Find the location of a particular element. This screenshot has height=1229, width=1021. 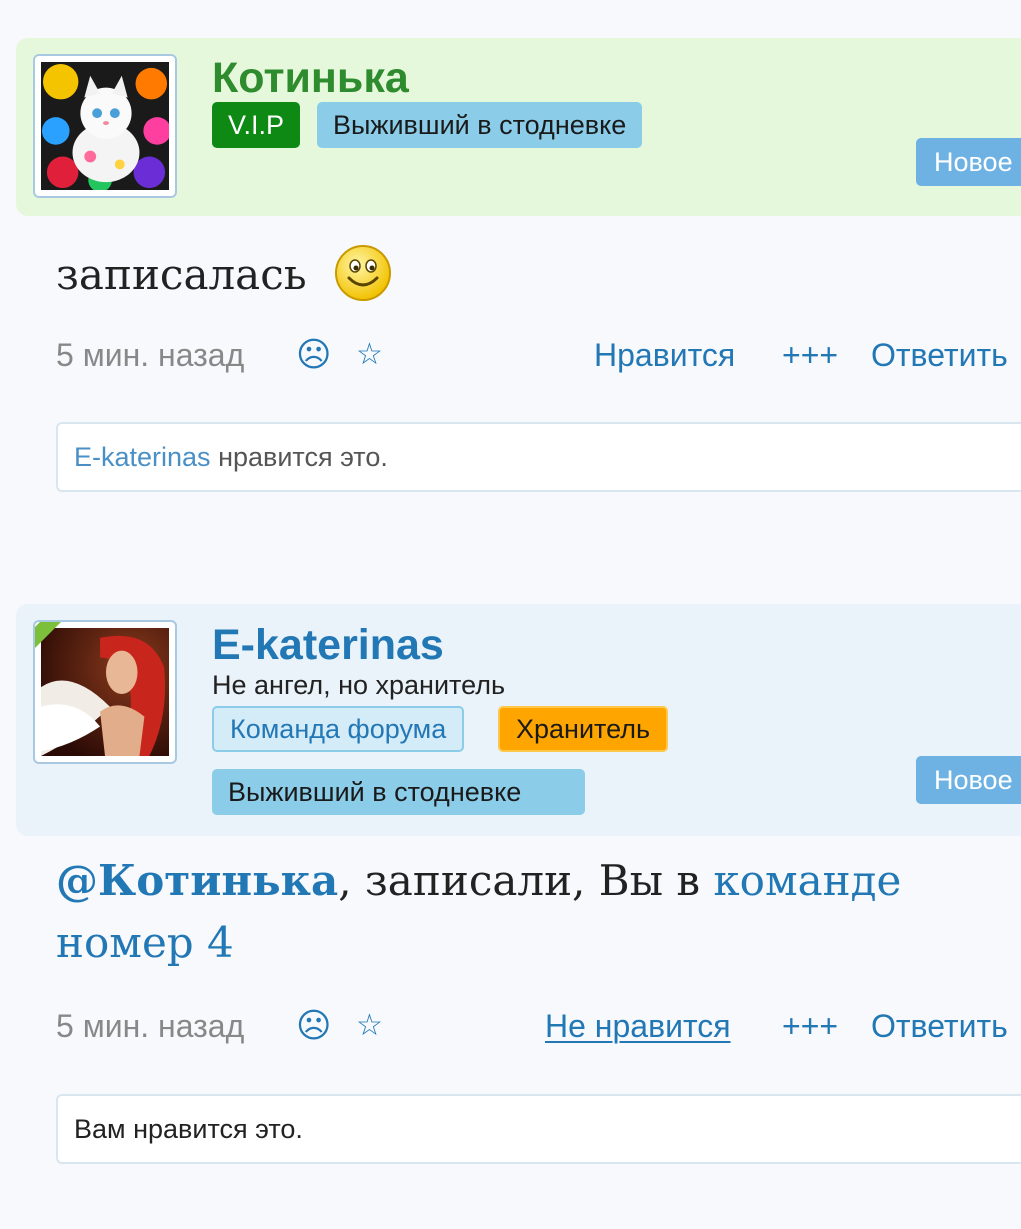

username: E-katerinas is located at coordinates (328, 645).